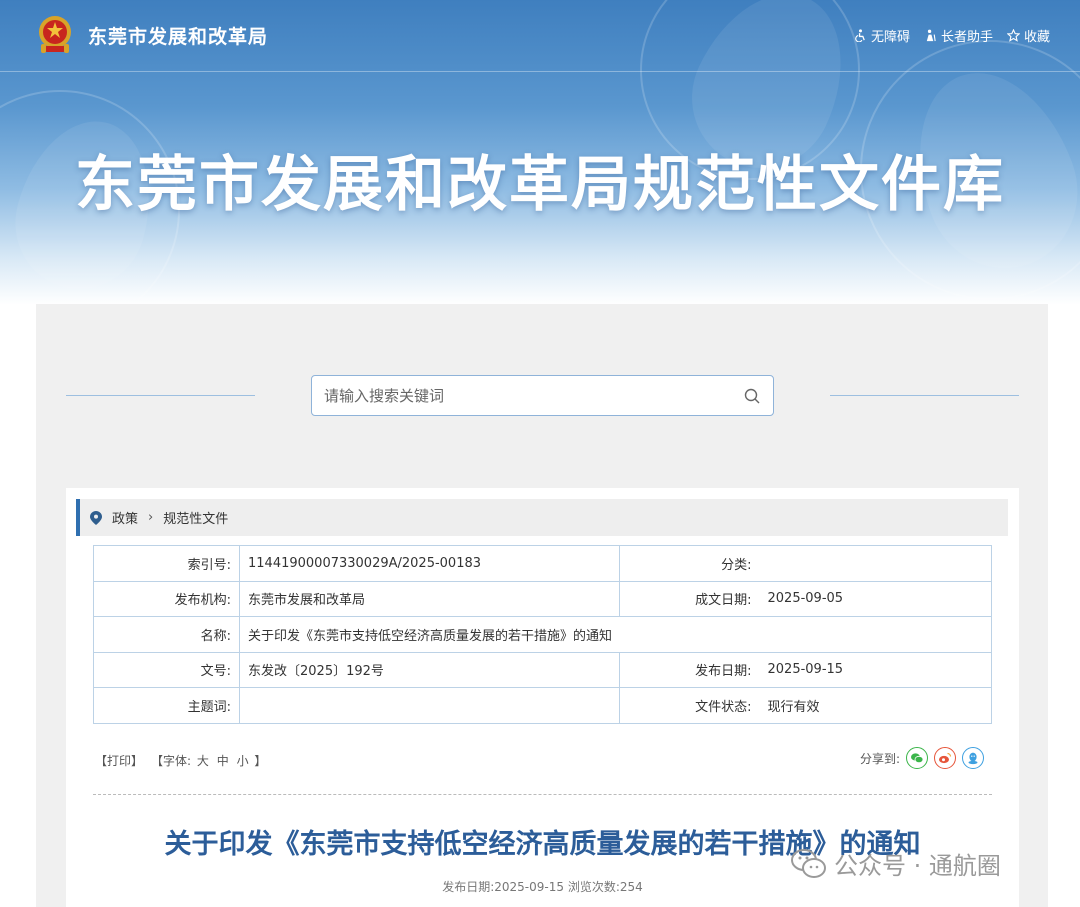 This screenshot has width=1080, height=907. I want to click on subject-value, so click(429, 705).